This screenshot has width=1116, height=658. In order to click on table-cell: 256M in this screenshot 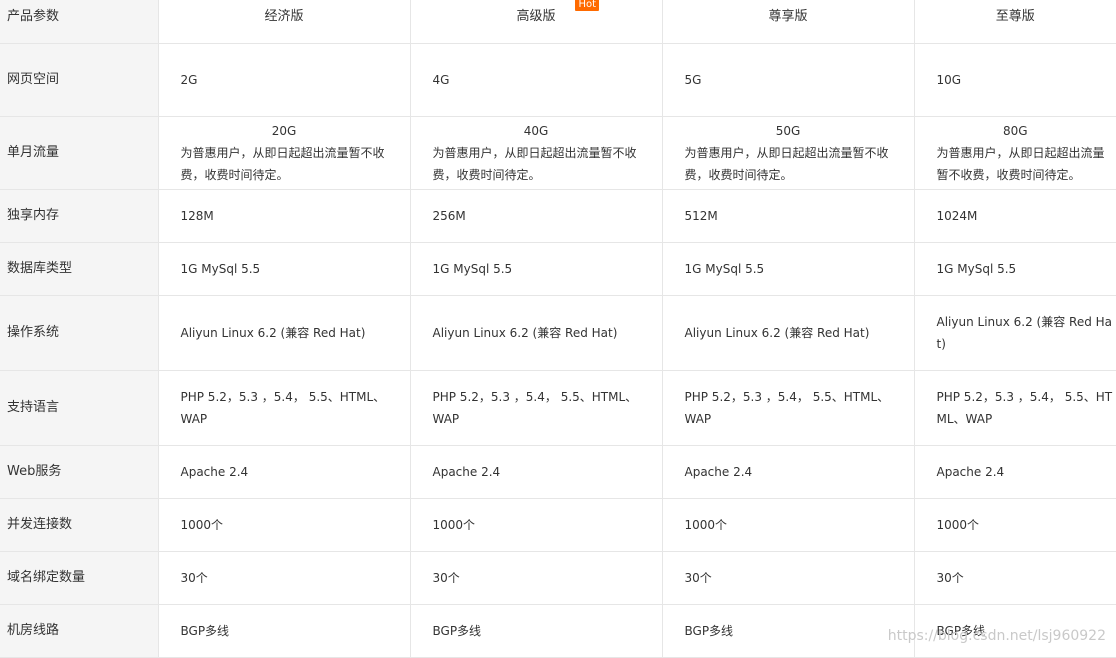, I will do `click(536, 216)`.